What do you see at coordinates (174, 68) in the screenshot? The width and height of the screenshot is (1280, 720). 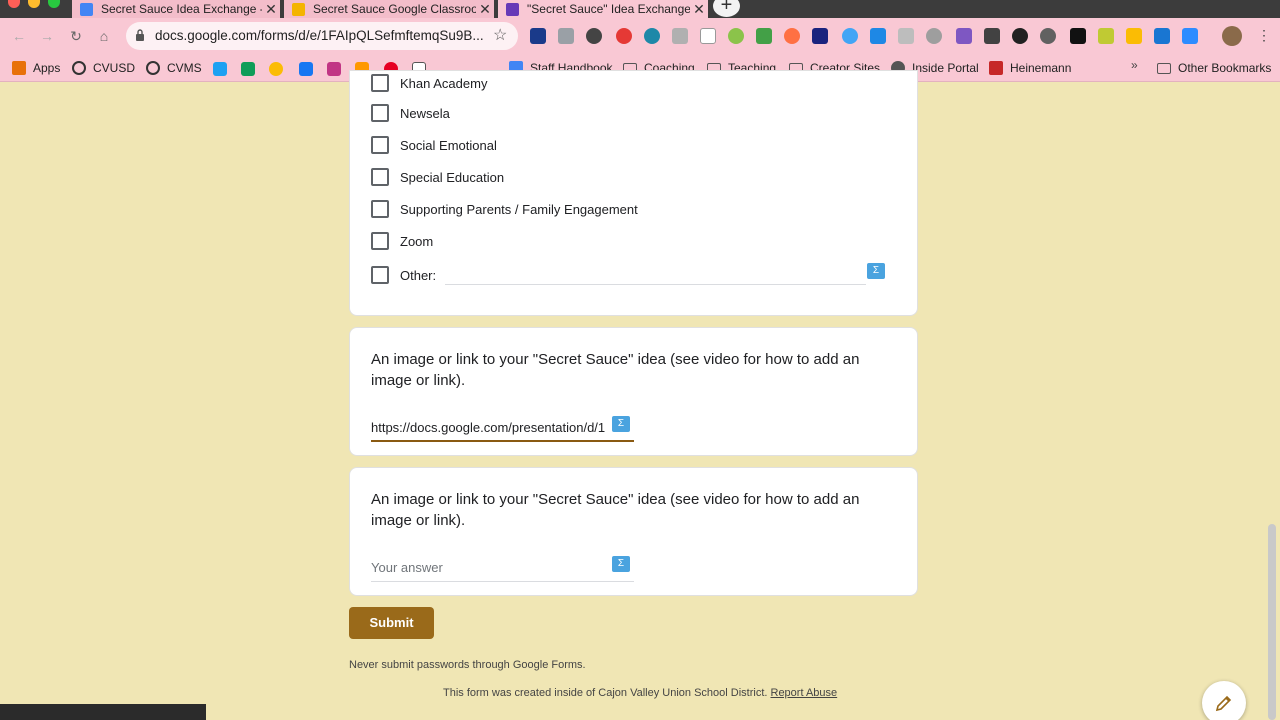 I see `bookmark-cvms: CVMS` at bounding box center [174, 68].